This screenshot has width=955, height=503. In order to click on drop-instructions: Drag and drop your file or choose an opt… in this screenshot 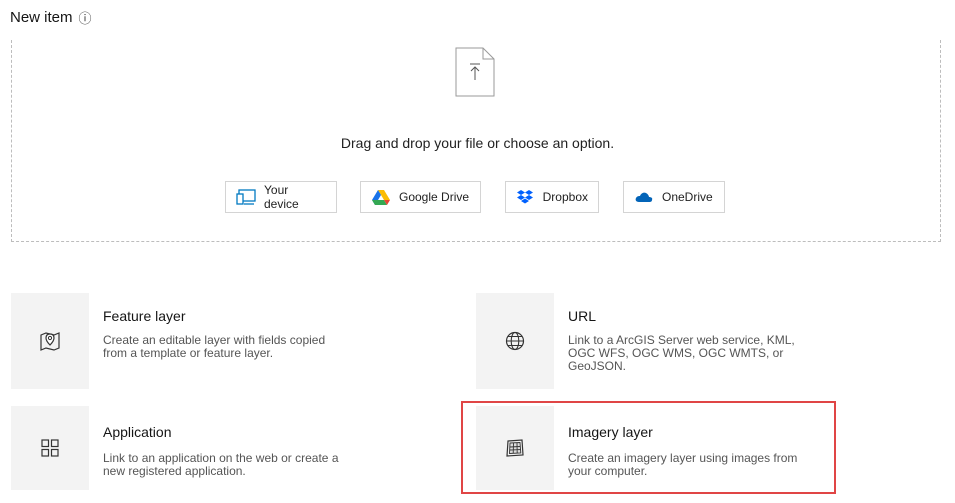, I will do `click(477, 143)`.